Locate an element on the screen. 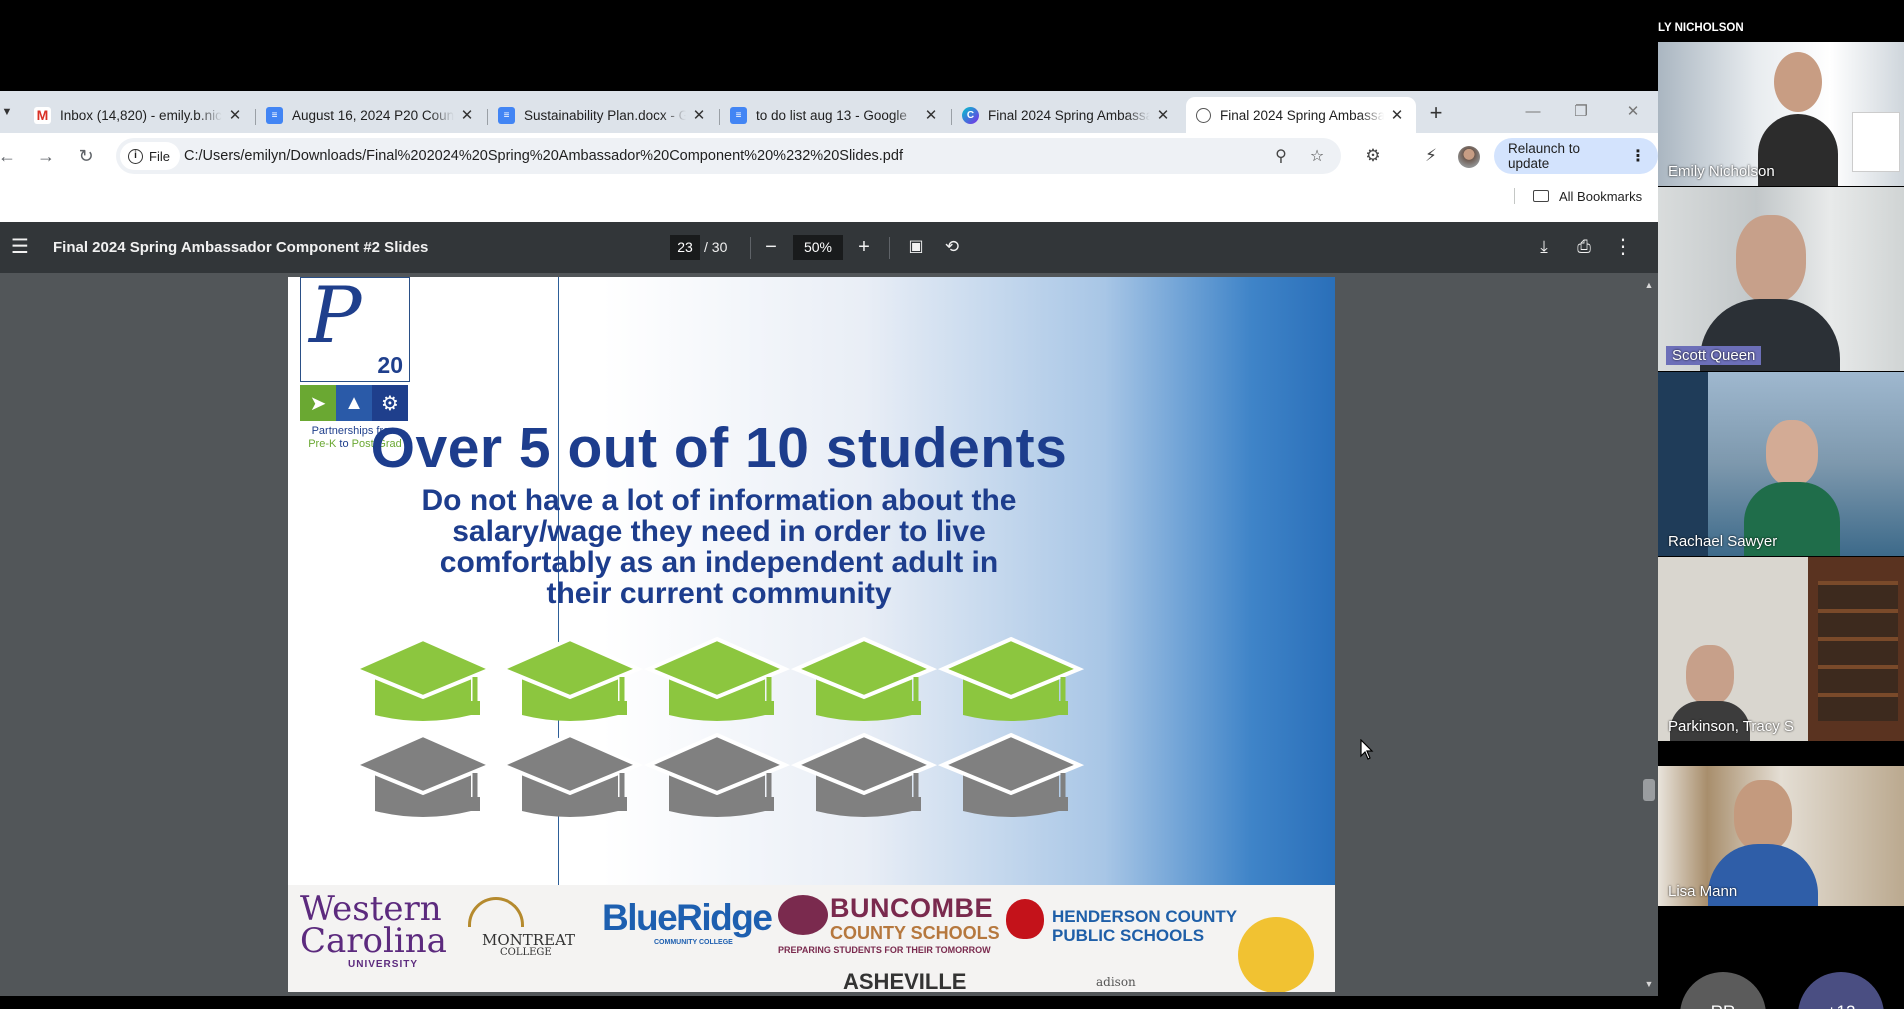 This screenshot has width=1904, height=1009. buncombe-logo: BUNCOMBE is located at coordinates (911, 908).